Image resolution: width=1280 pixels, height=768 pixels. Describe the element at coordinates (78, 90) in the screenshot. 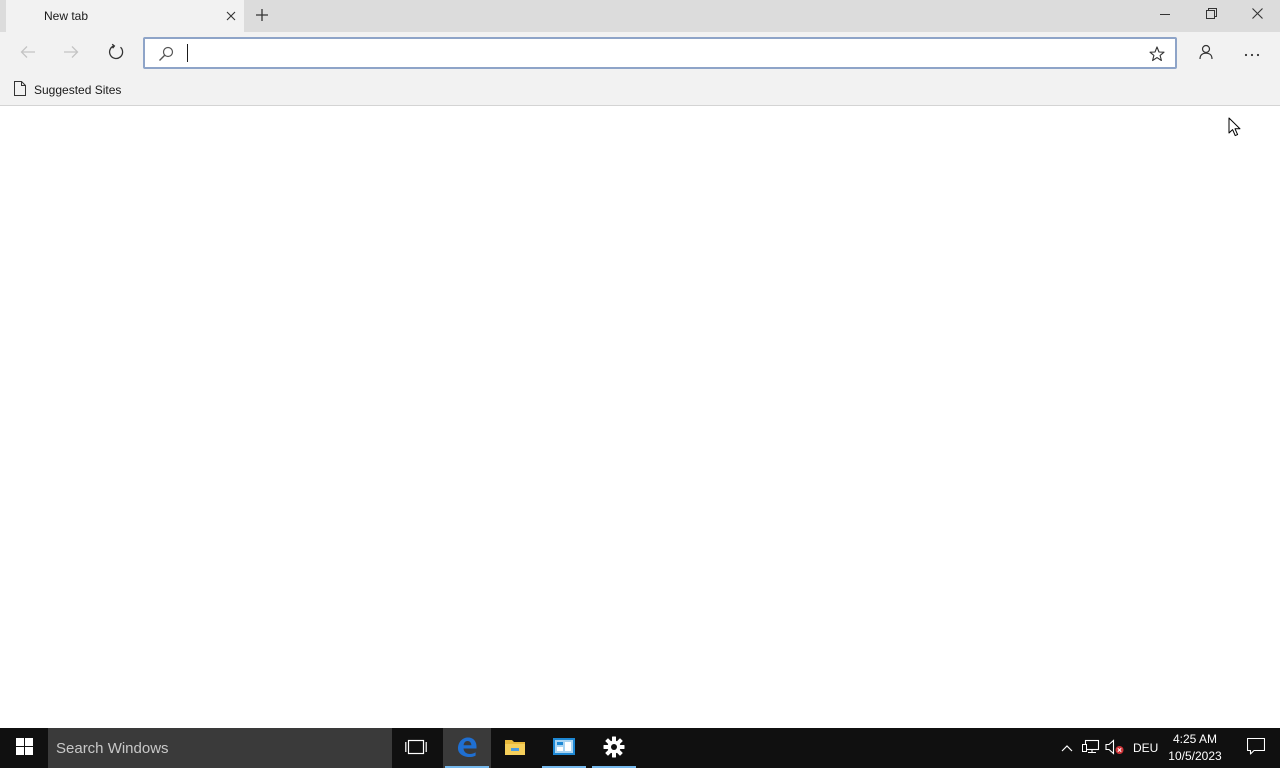

I see `favorite-label: Suggested Sites` at that location.